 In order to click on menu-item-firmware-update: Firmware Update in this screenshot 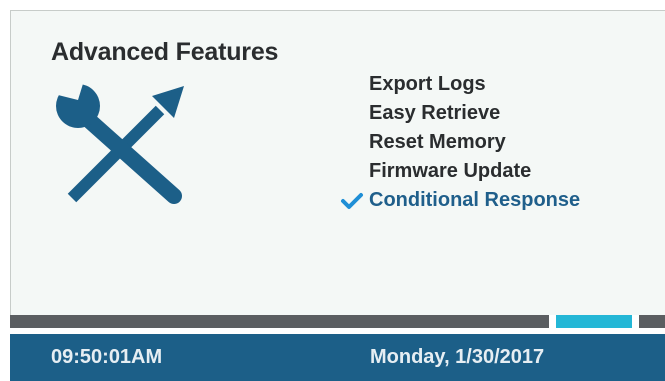, I will do `click(458, 171)`.